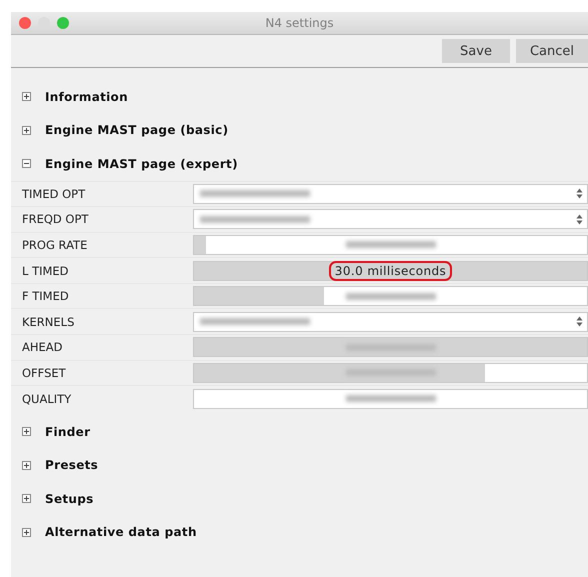  What do you see at coordinates (48, 321) in the screenshot?
I see `setting-label: KERNELS` at bounding box center [48, 321].